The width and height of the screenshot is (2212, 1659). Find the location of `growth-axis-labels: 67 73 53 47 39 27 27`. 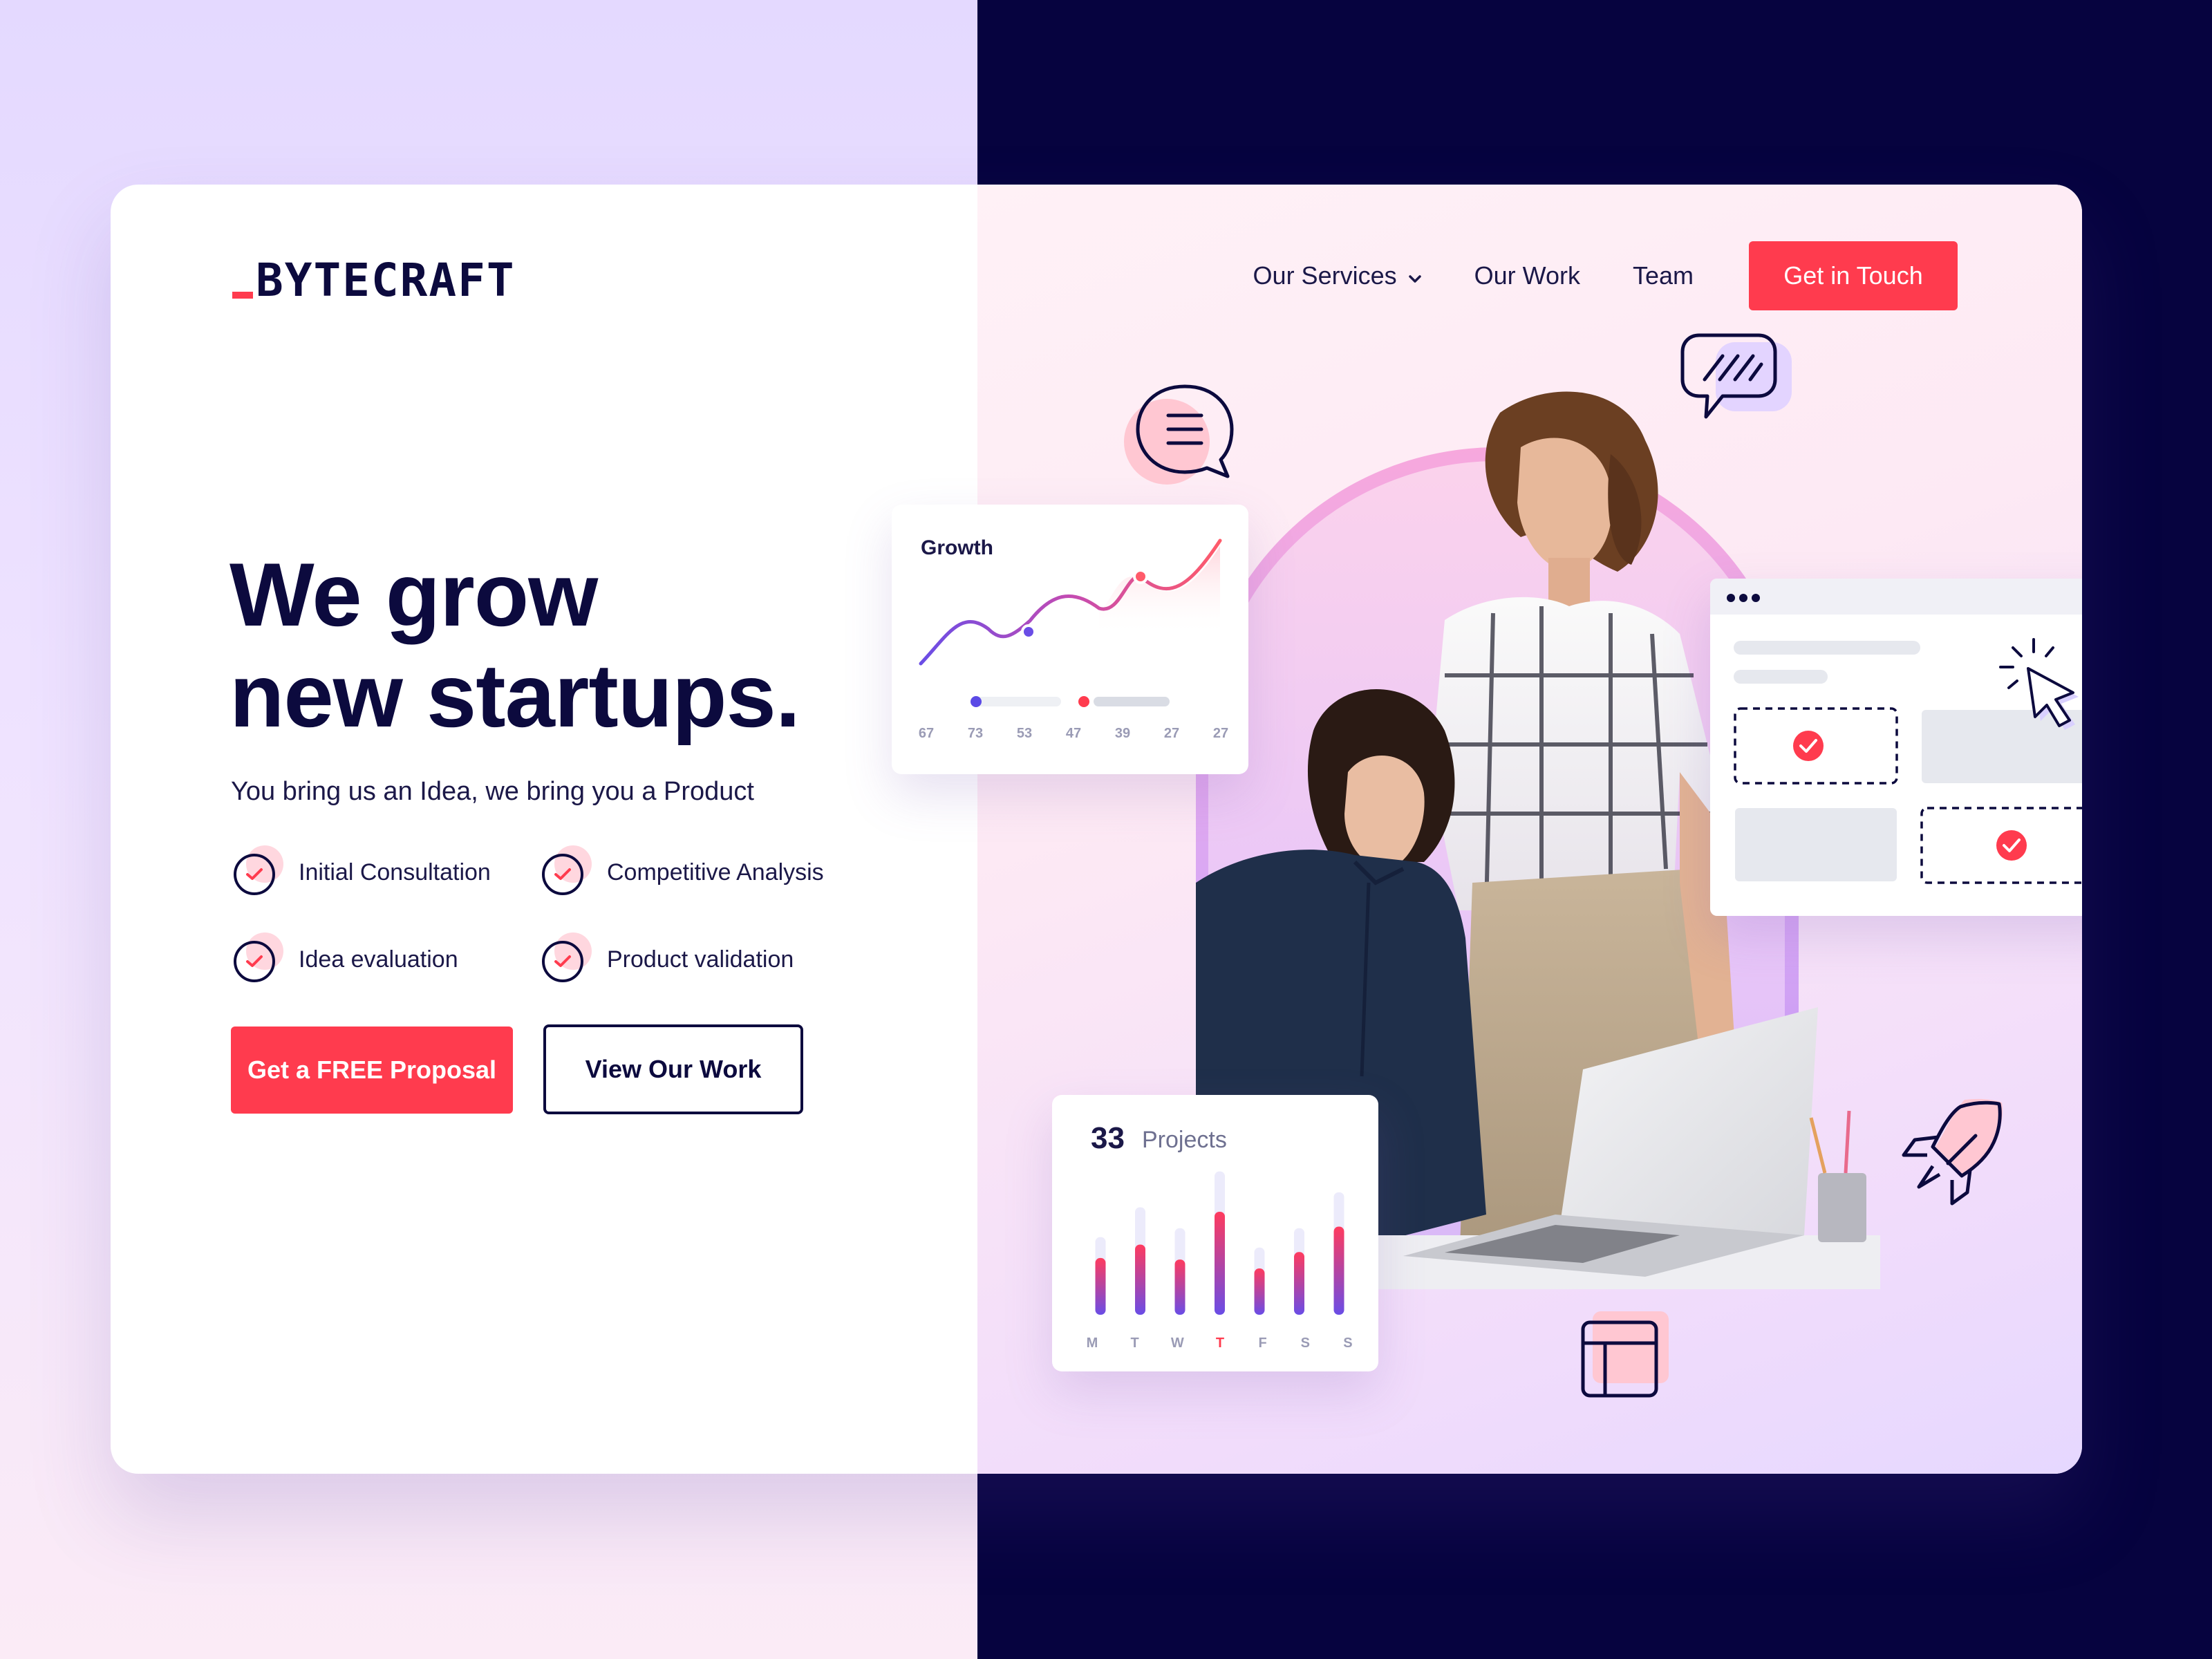

growth-axis-labels: 67 73 53 47 39 27 27 is located at coordinates (1073, 734).